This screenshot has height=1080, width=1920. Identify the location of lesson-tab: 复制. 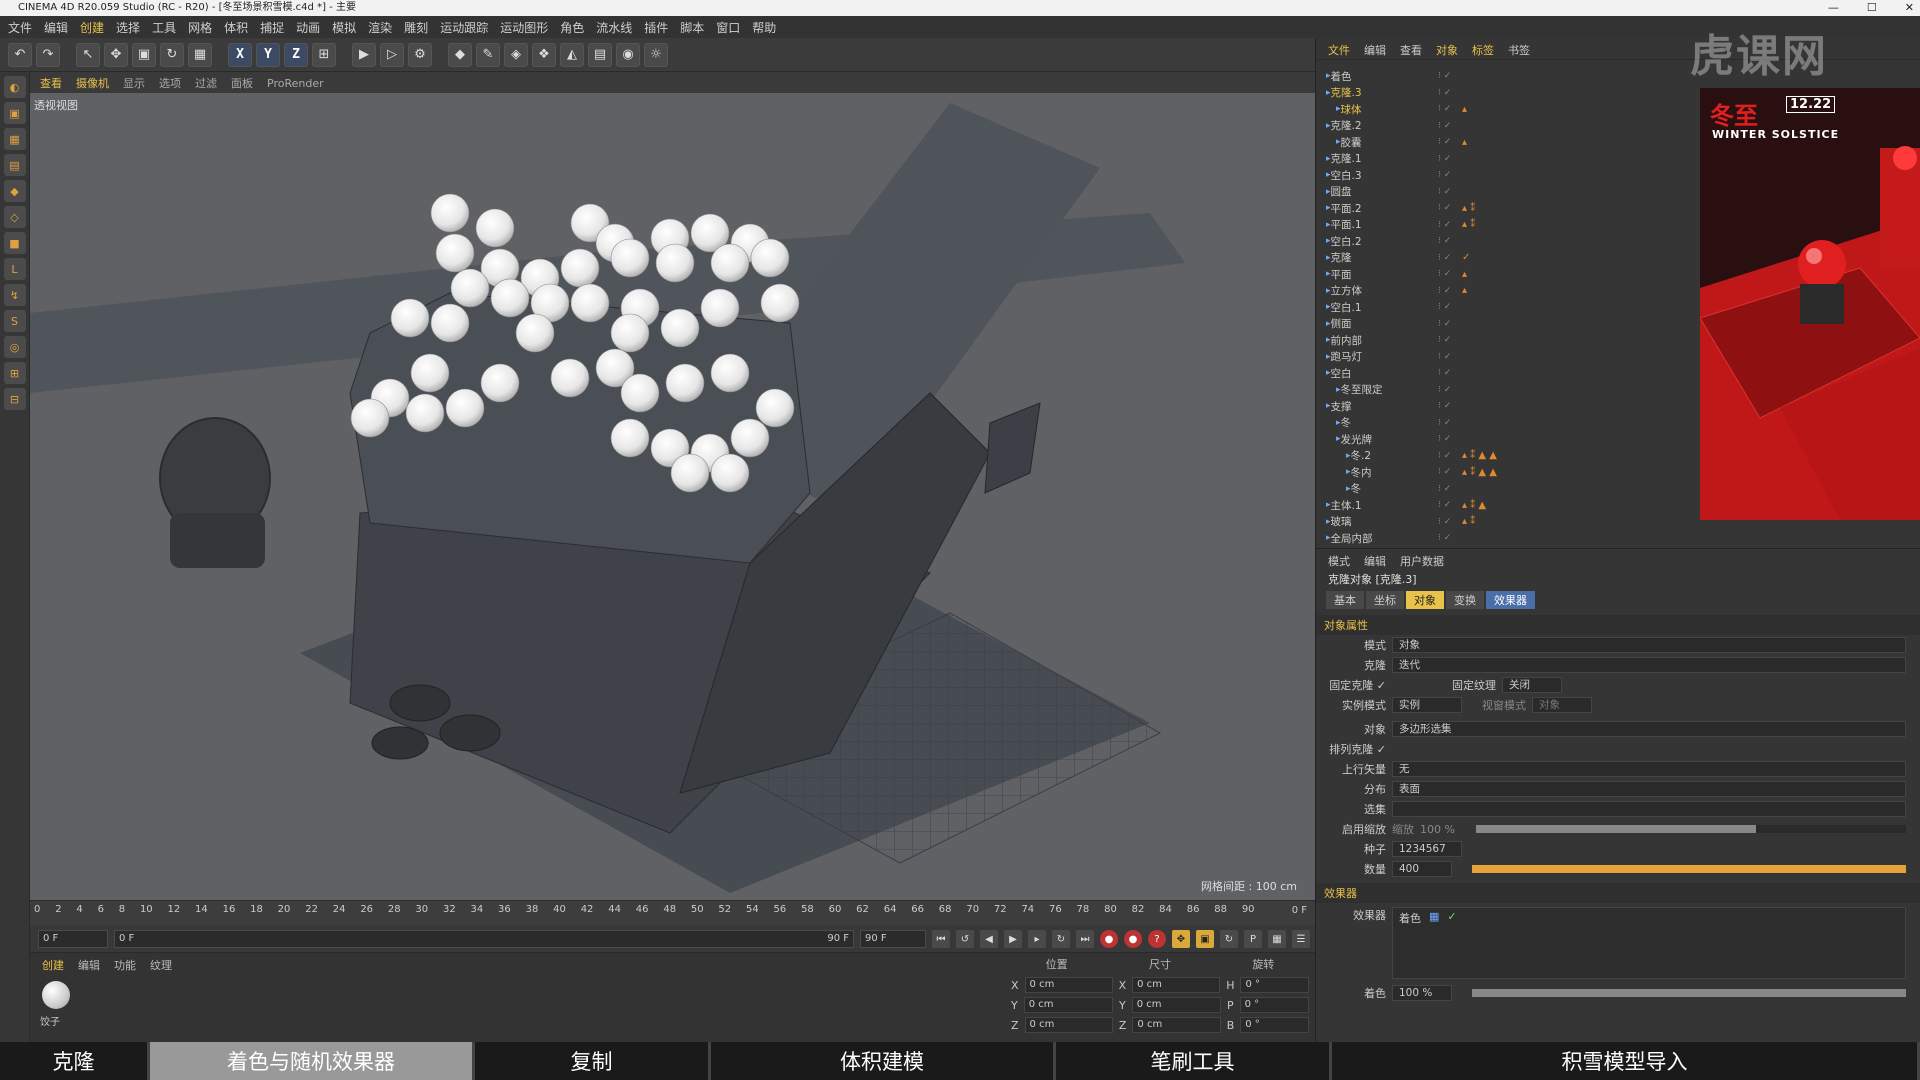
(593, 1061).